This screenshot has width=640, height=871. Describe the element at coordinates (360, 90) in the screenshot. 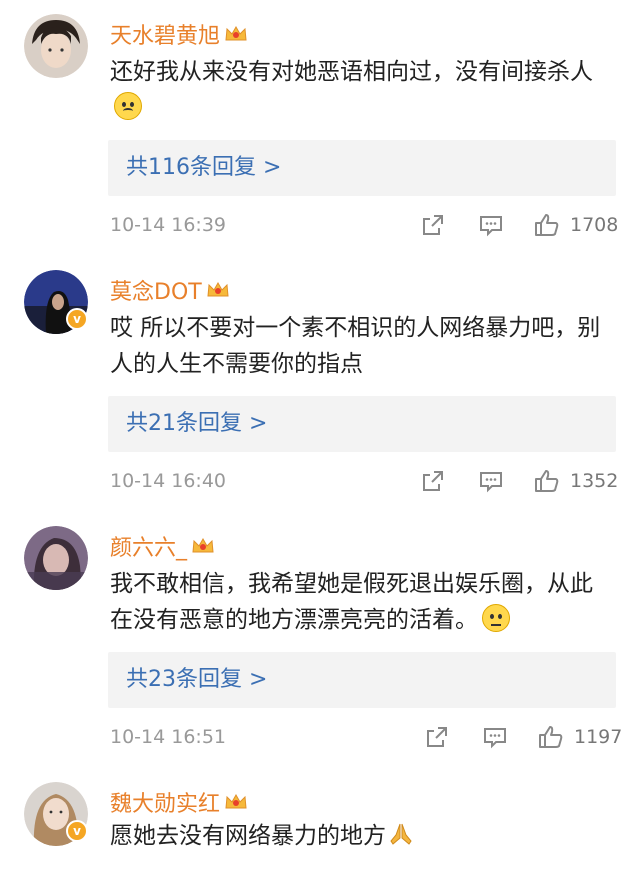

I see `comment-text: 还好我从来没有对她恶语相向过，没有间接杀人` at that location.